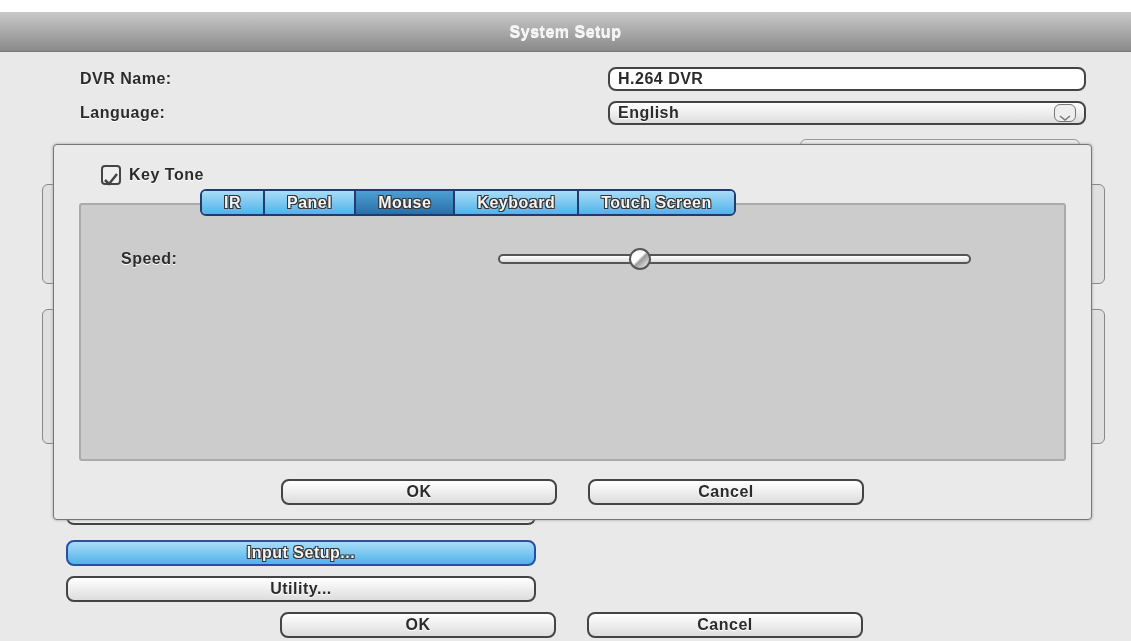 The height and width of the screenshot is (641, 1131). What do you see at coordinates (111, 175) in the screenshot?
I see `key-tone-checkbox` at bounding box center [111, 175].